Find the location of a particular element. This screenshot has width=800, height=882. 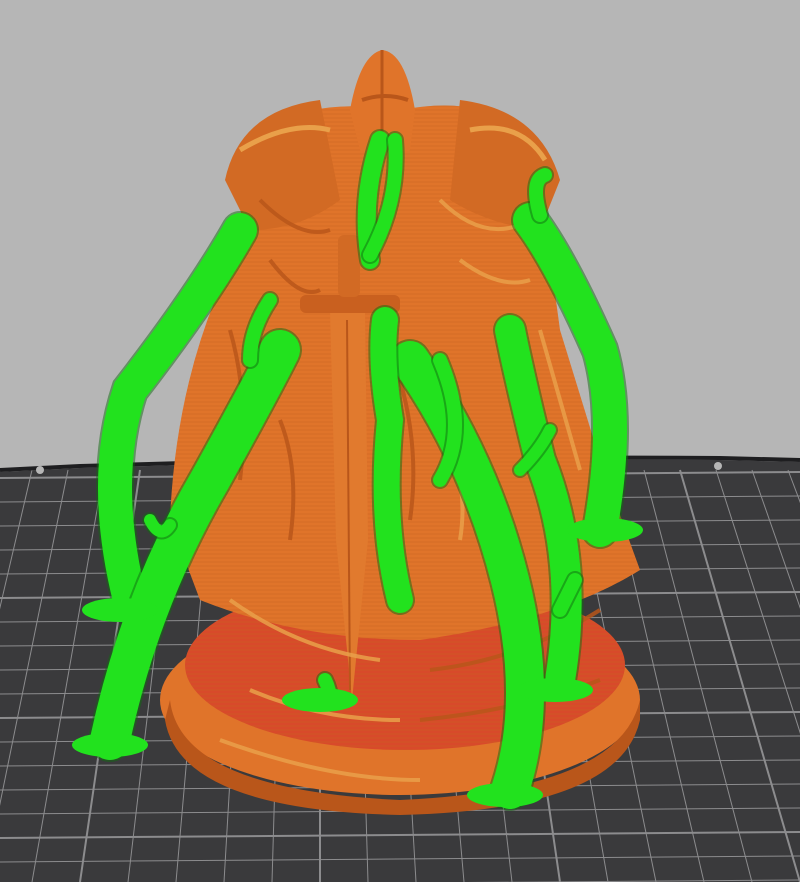

model-sword-hilt is located at coordinates (349, 266).